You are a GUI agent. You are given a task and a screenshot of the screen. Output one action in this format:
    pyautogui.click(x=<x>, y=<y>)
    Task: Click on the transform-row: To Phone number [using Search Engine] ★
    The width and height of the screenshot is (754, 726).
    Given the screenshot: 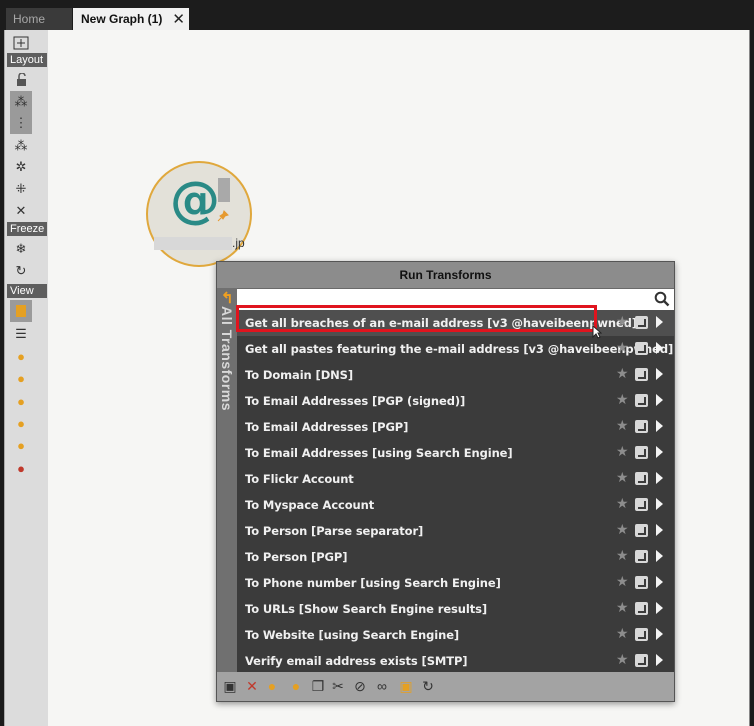 What is the action you would take?
    pyautogui.click(x=455, y=583)
    